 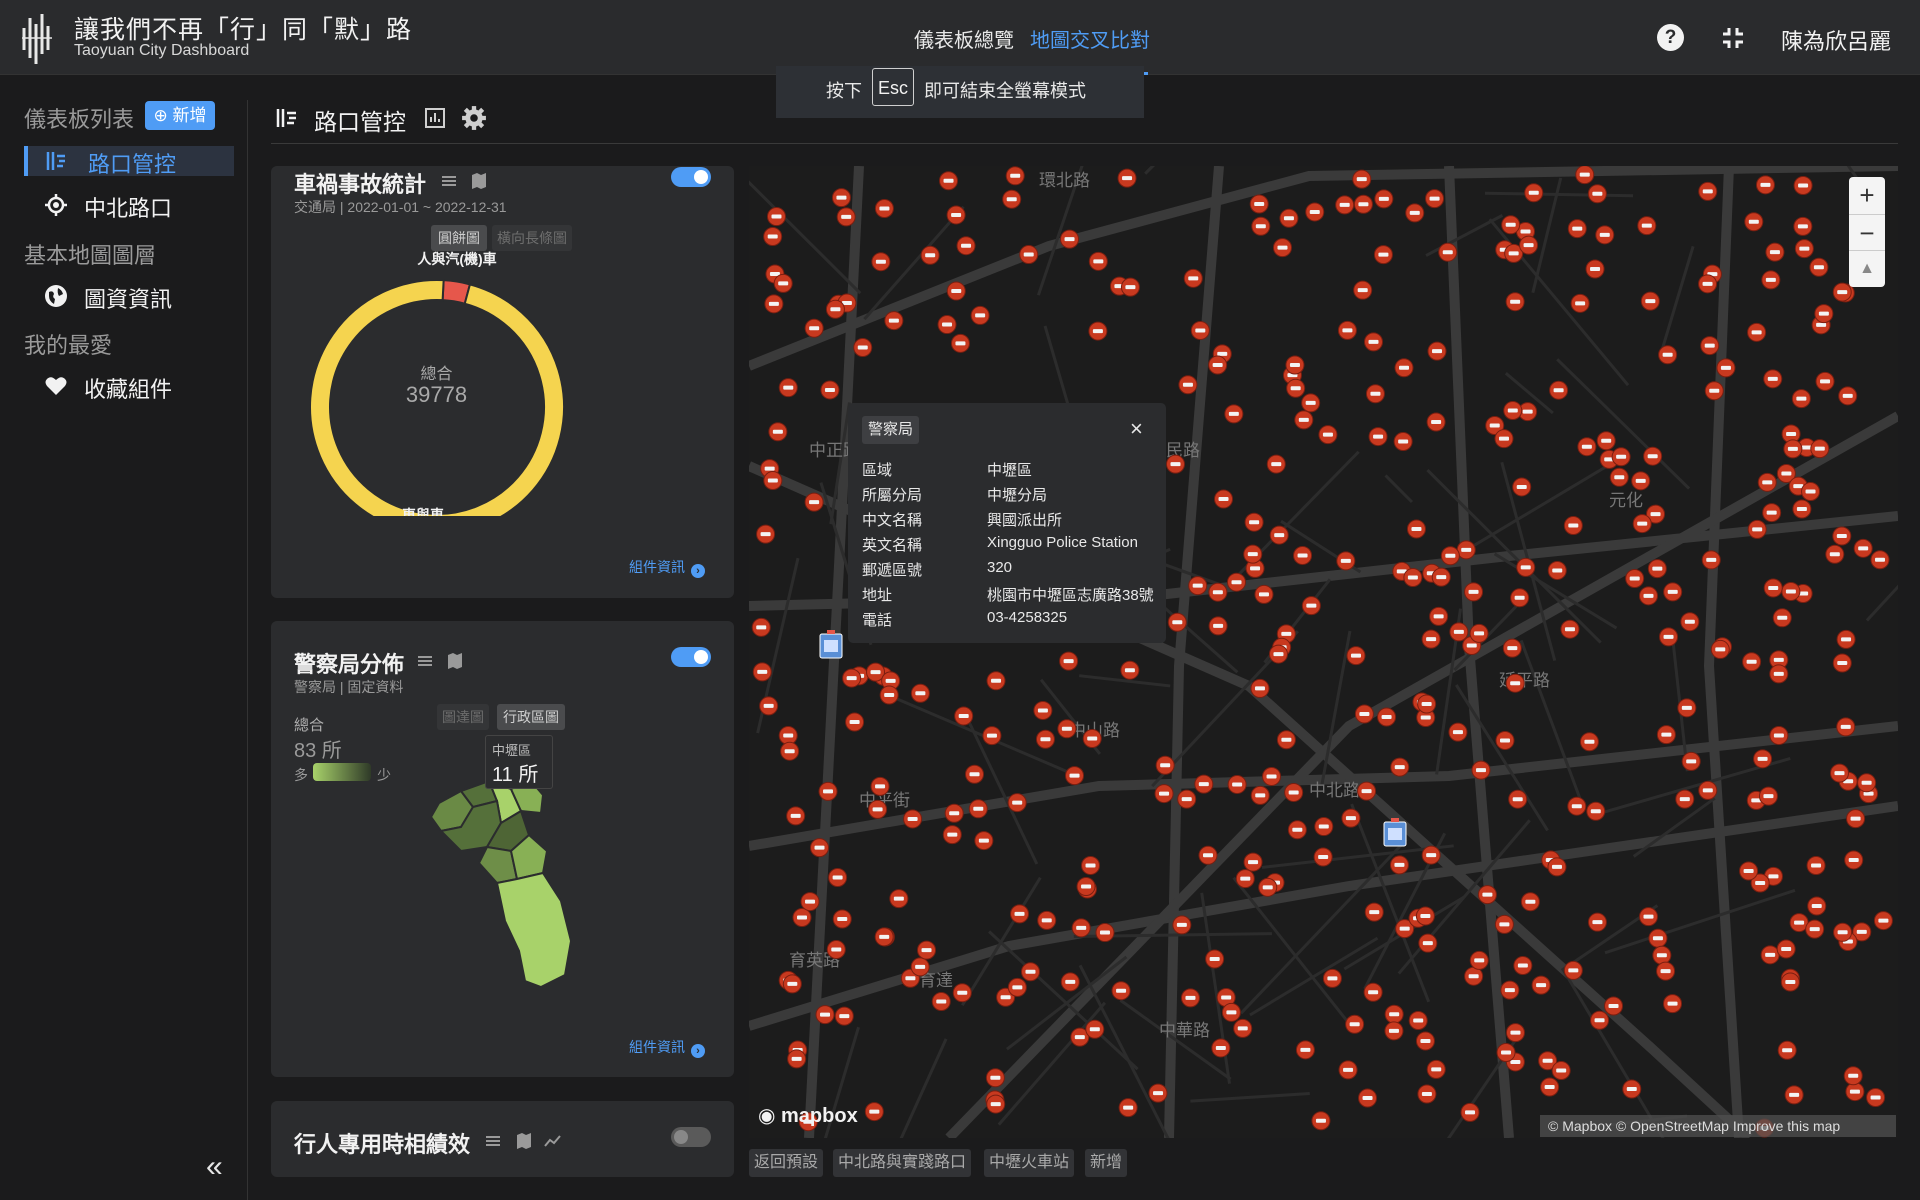 What do you see at coordinates (691, 657) in the screenshot?
I see `card-toggle` at bounding box center [691, 657].